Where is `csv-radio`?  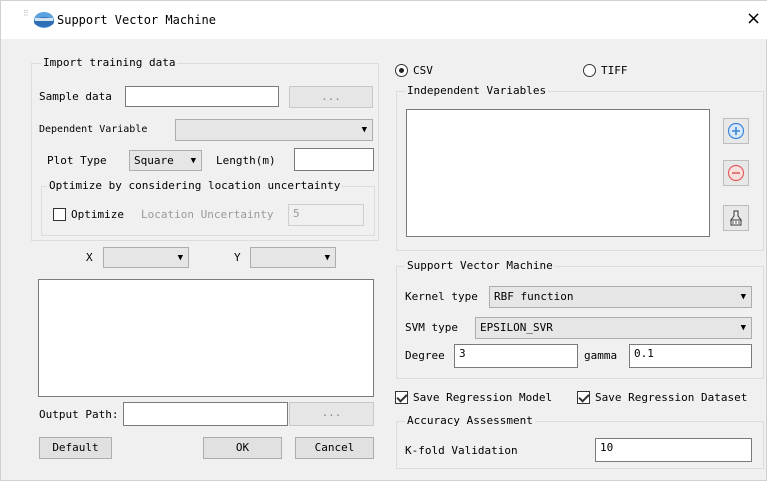
csv-radio is located at coordinates (401, 70).